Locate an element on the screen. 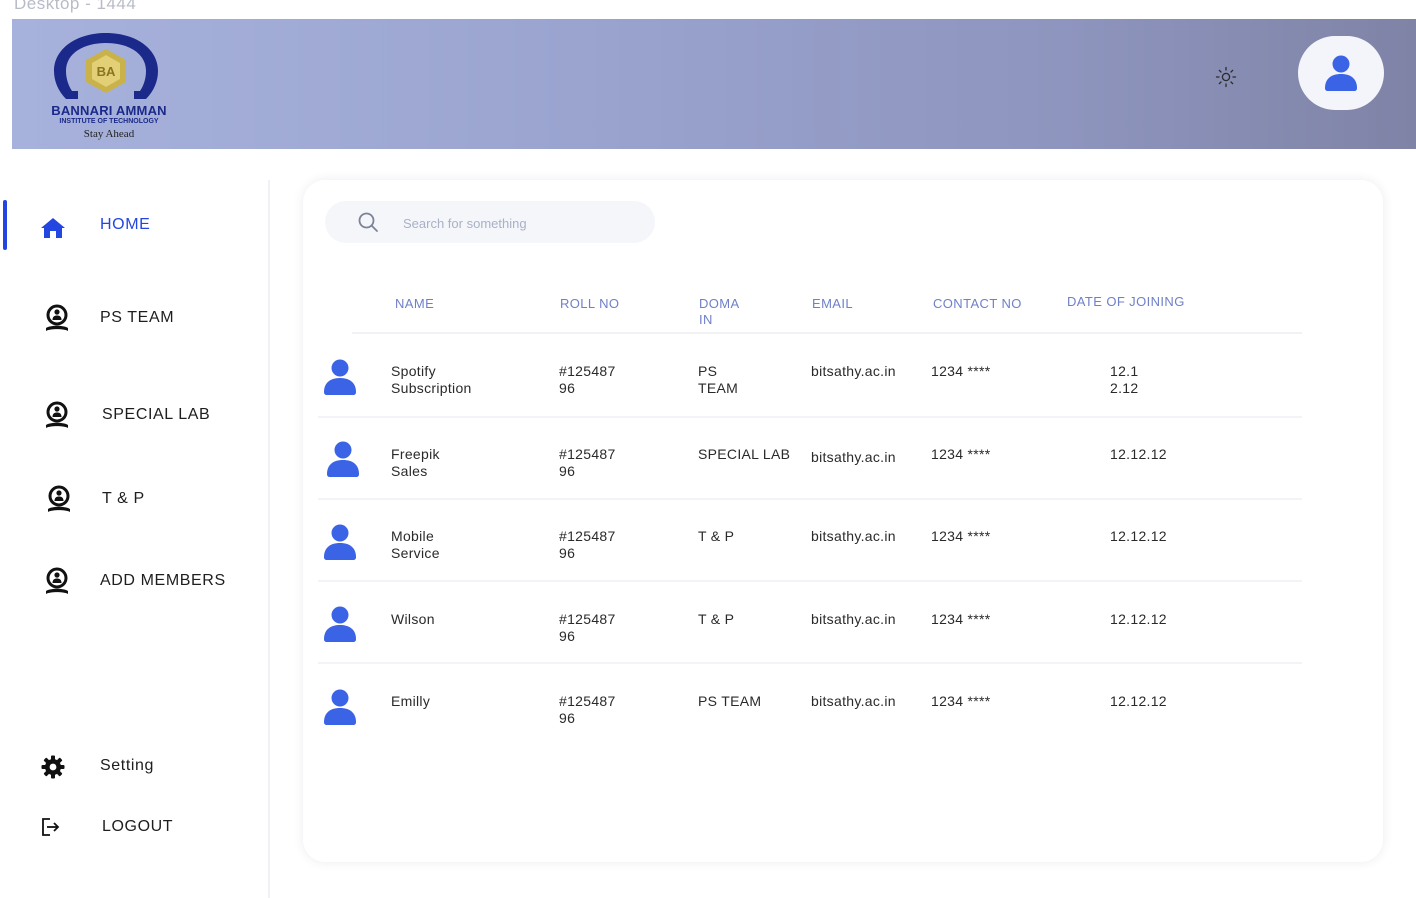  cell-name: Spotify Subscription is located at coordinates (431, 379).